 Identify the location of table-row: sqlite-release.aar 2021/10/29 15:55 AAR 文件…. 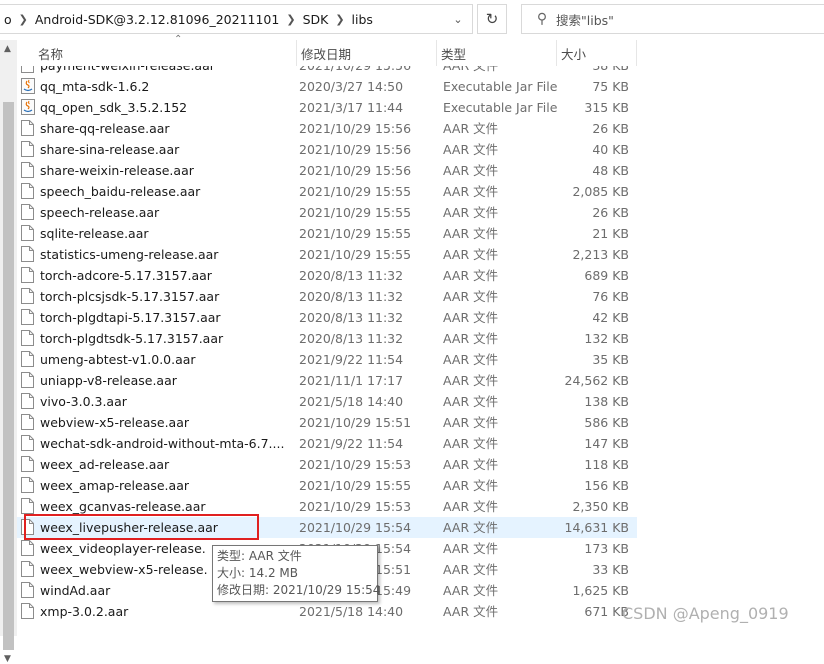
(327, 233).